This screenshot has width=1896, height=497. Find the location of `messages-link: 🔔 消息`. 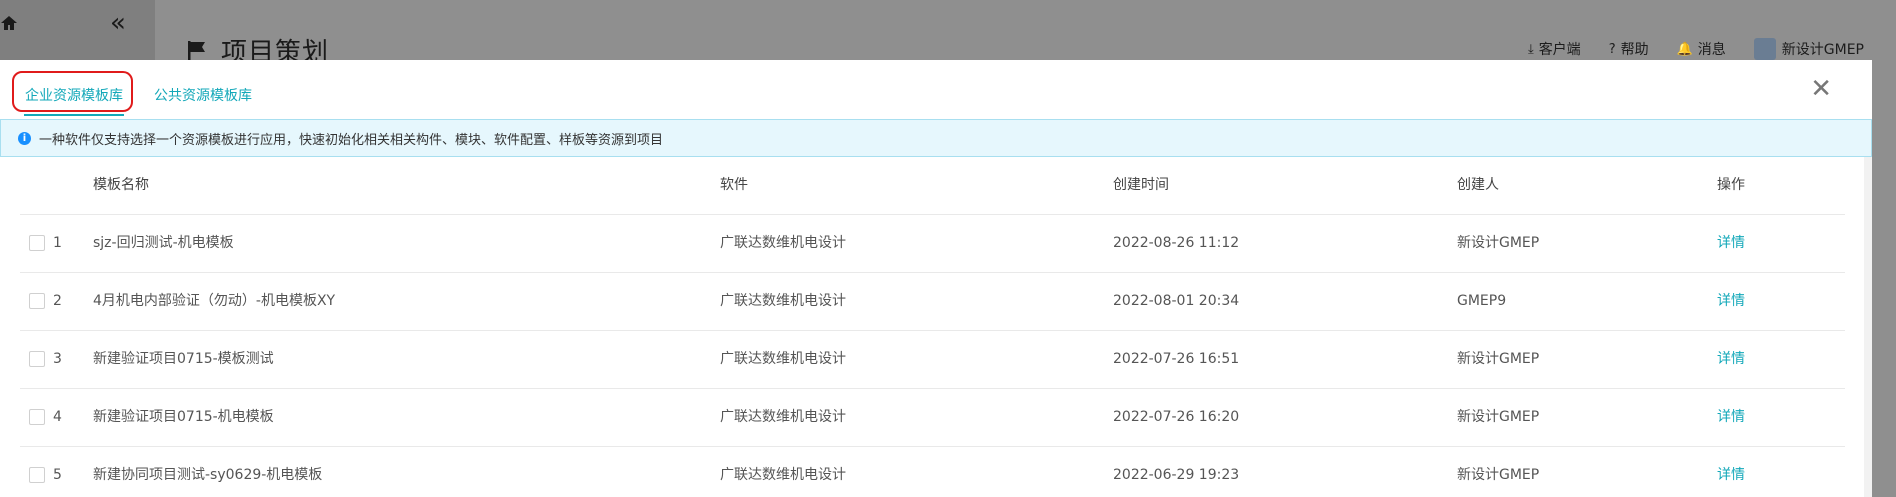

messages-link: 🔔 消息 is located at coordinates (1701, 49).